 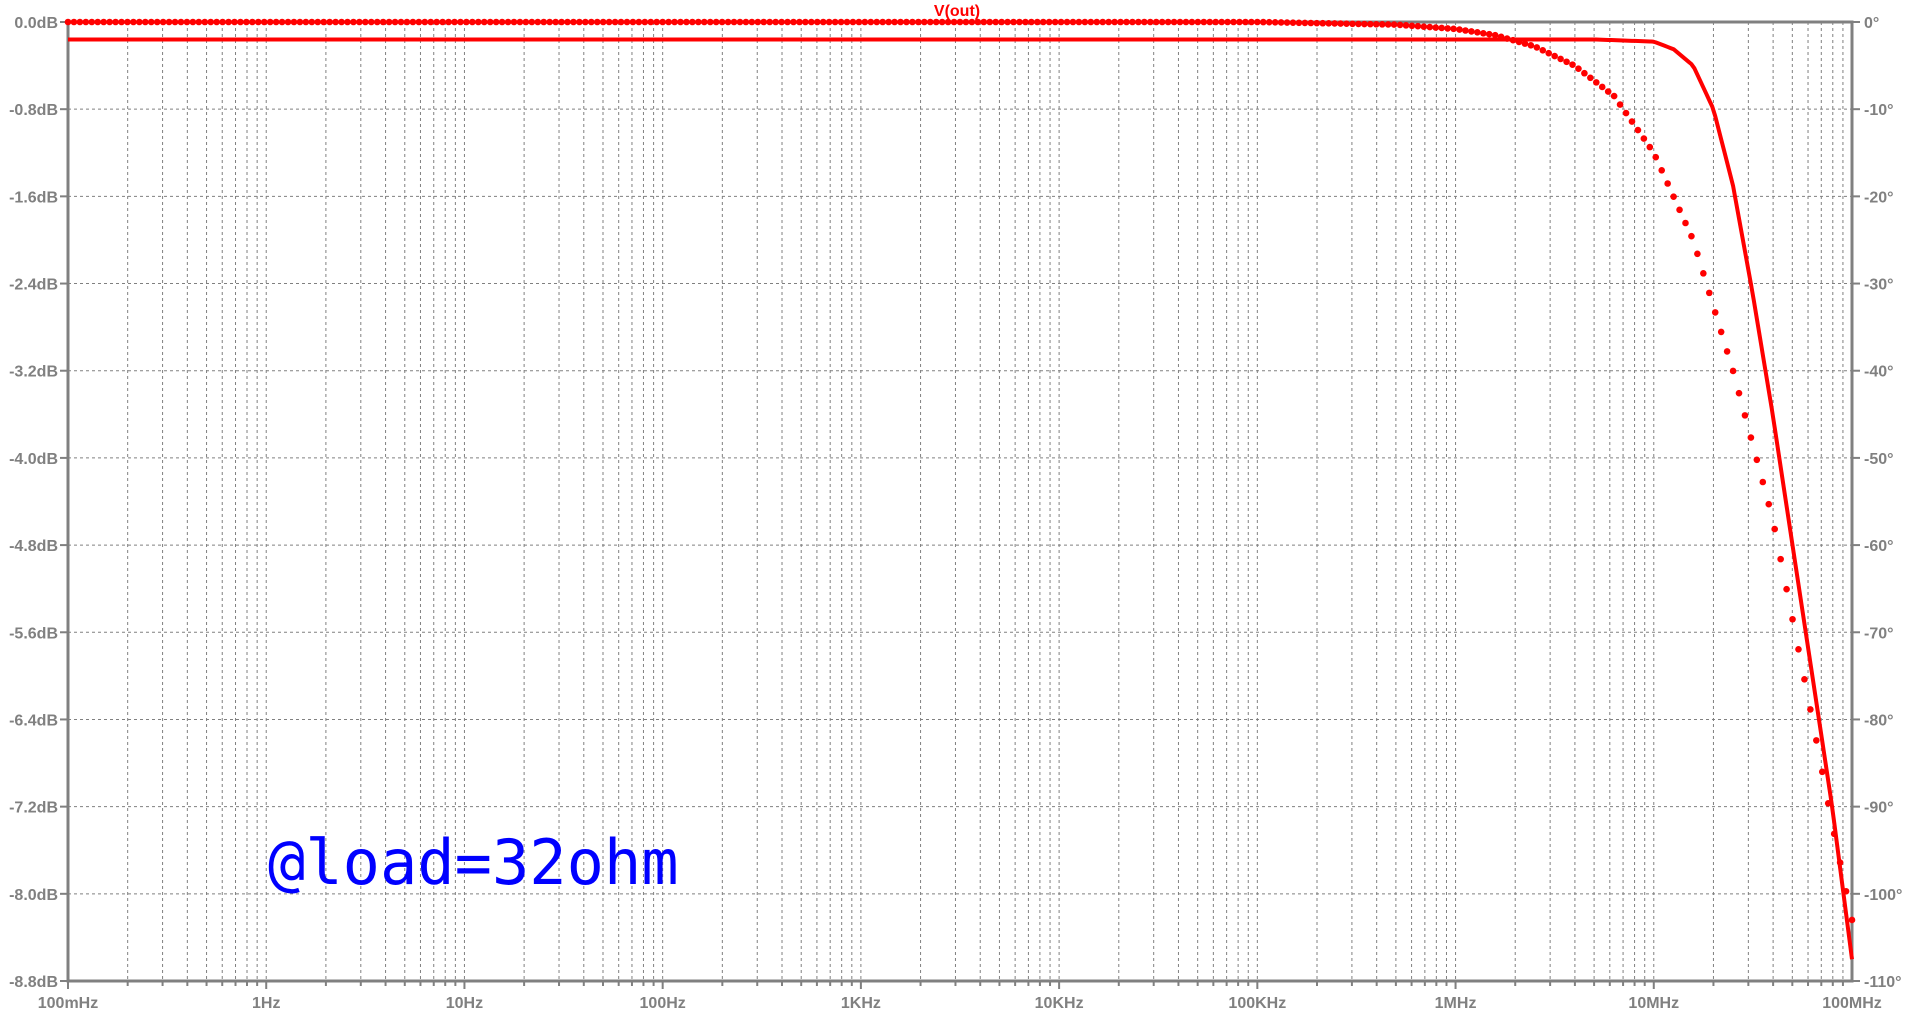 What do you see at coordinates (1879, 372) in the screenshot?
I see `y-right-tick-label: -40°` at bounding box center [1879, 372].